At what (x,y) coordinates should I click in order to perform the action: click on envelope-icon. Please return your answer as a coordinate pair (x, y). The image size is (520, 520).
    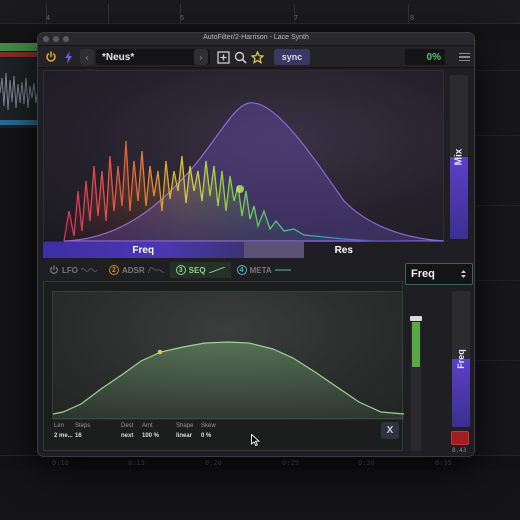
    Looking at the image, I should click on (155, 270).